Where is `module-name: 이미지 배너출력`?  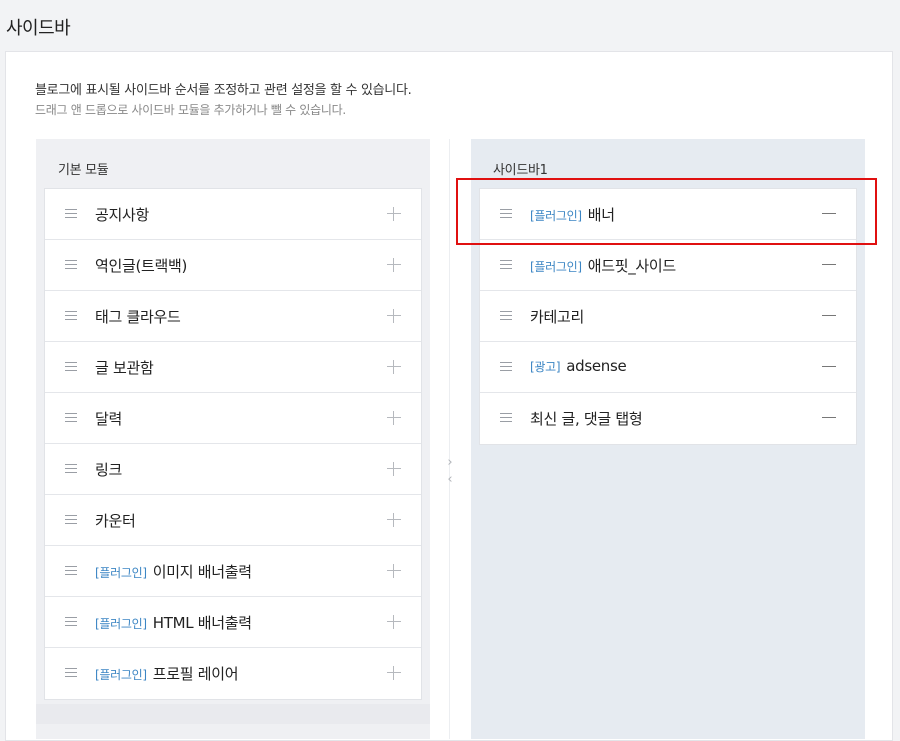
module-name: 이미지 배너출력 is located at coordinates (202, 572).